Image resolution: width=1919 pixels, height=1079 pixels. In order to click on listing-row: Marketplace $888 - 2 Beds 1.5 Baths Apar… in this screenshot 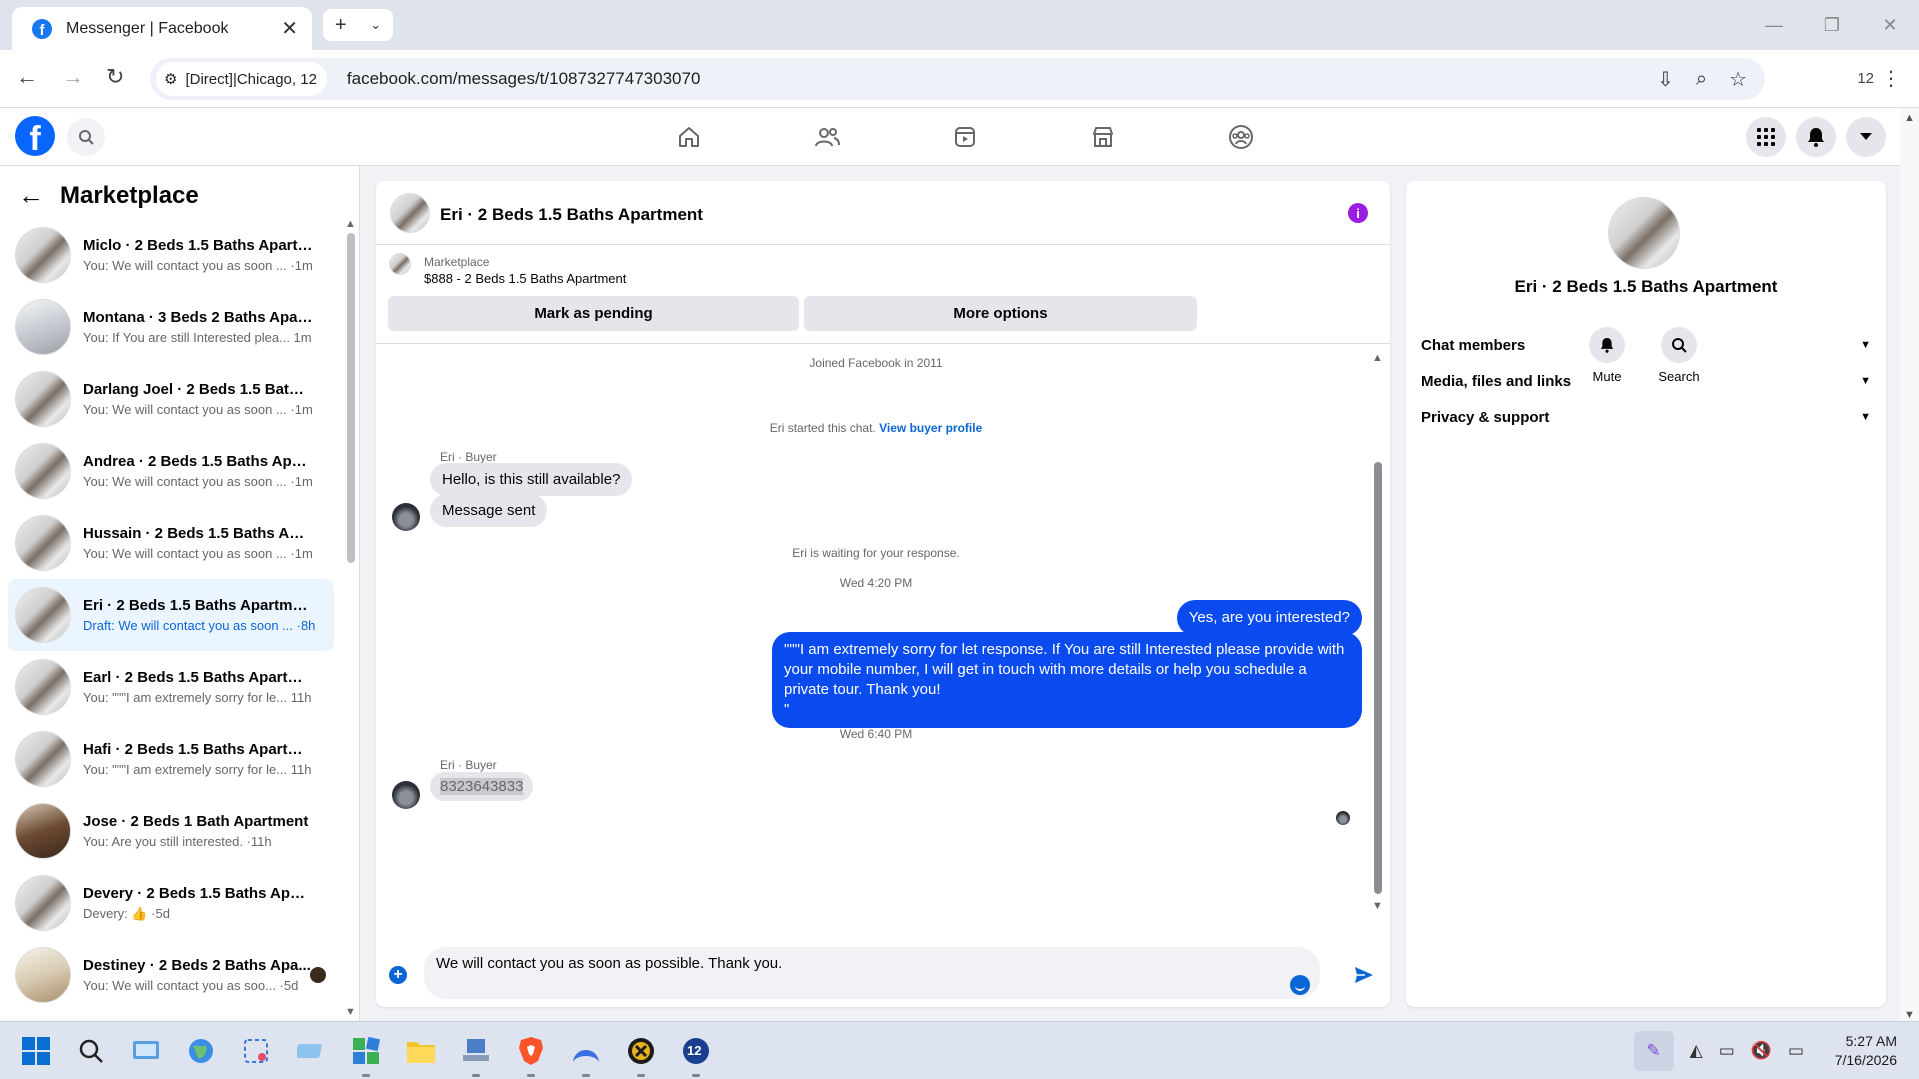, I will do `click(883, 265)`.